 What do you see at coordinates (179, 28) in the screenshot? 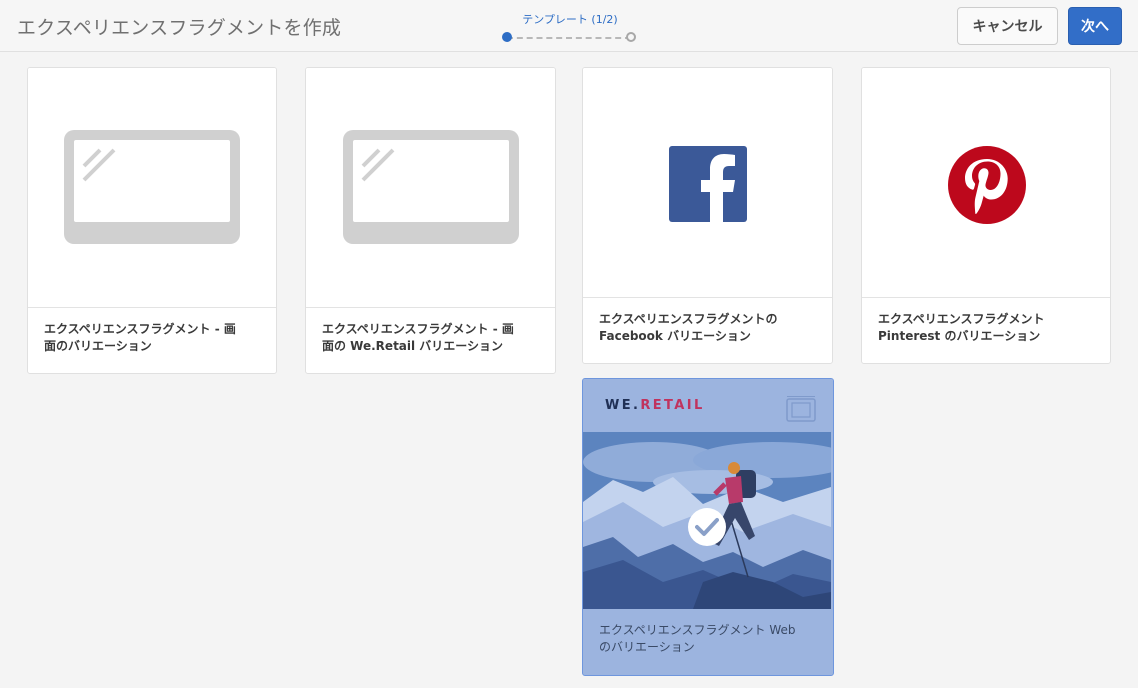
I see `page-title: エクスペリエンスフラグメントを作成` at bounding box center [179, 28].